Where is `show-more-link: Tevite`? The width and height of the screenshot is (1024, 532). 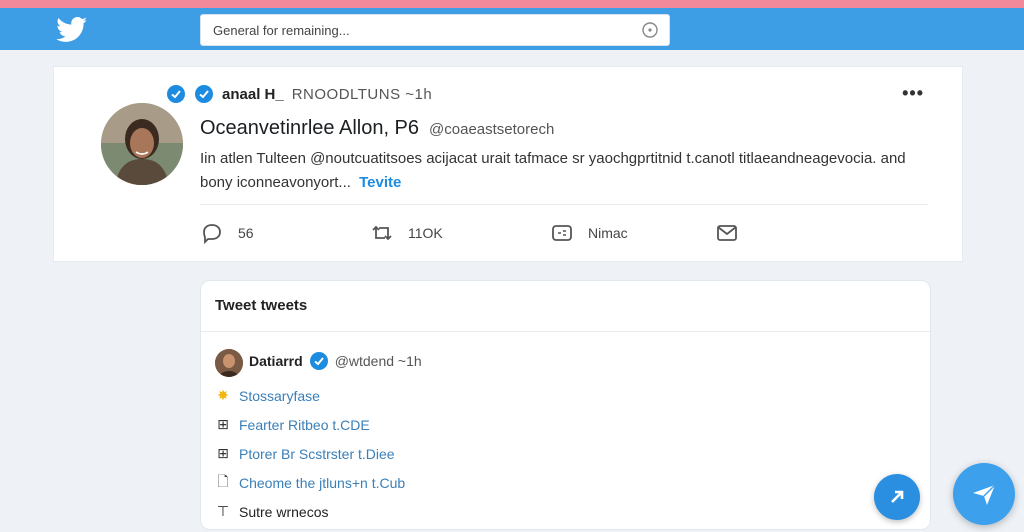
show-more-link: Tevite is located at coordinates (380, 182).